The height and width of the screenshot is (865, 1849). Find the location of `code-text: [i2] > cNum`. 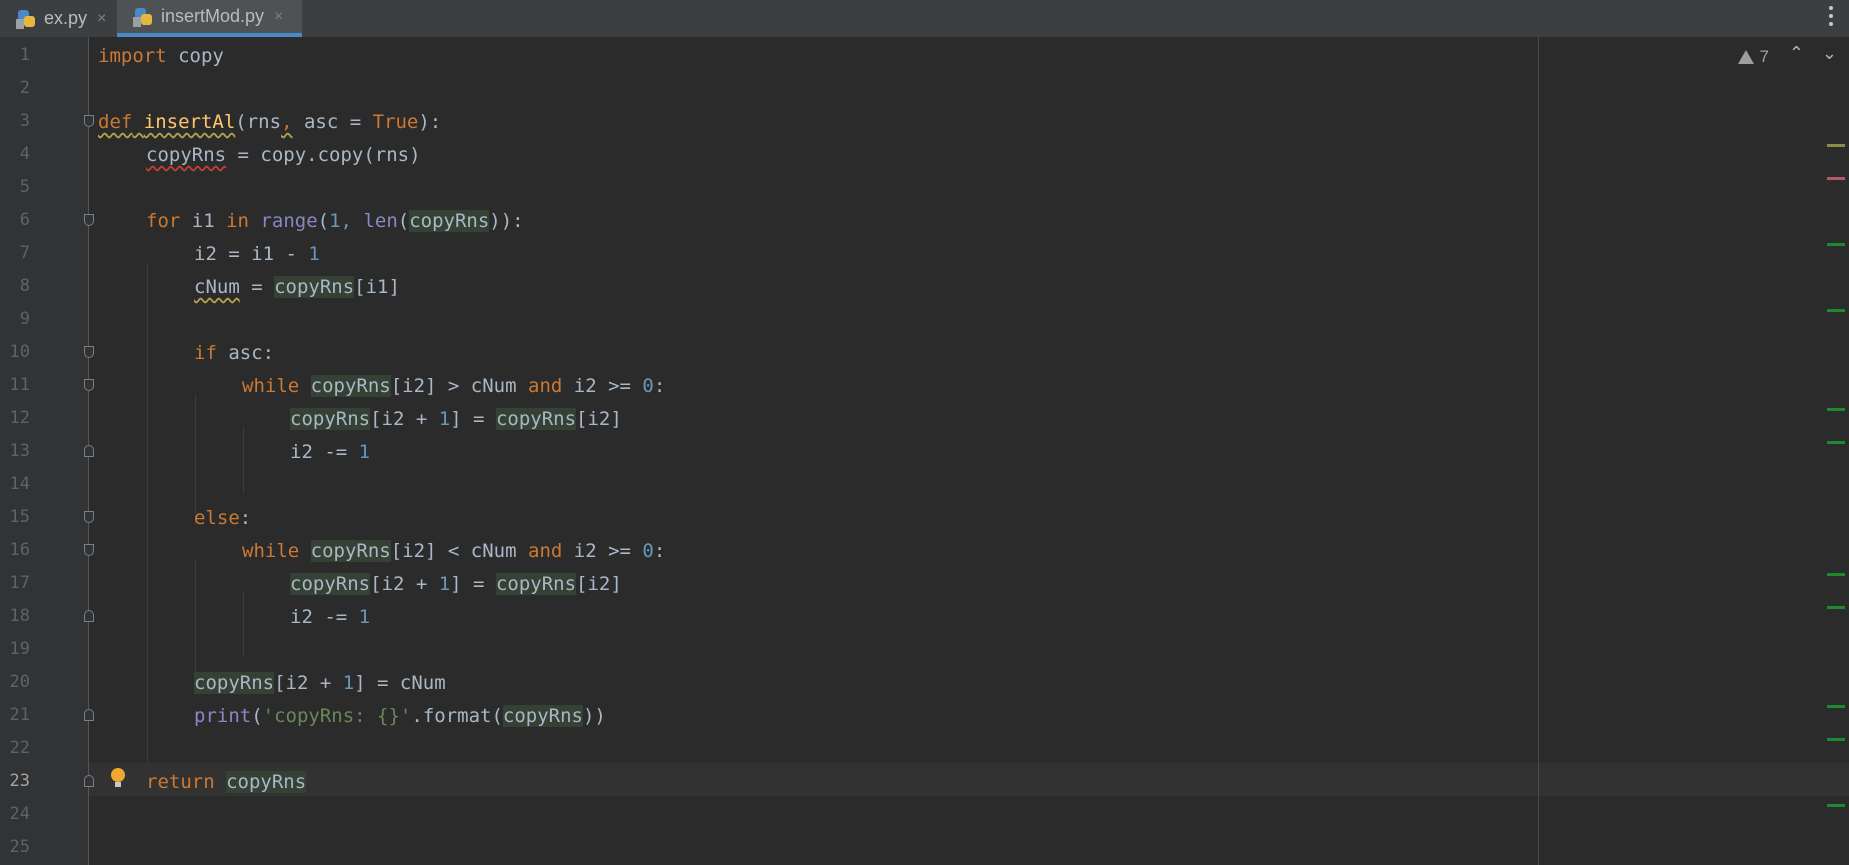

code-text: [i2] > cNum is located at coordinates (459, 386).